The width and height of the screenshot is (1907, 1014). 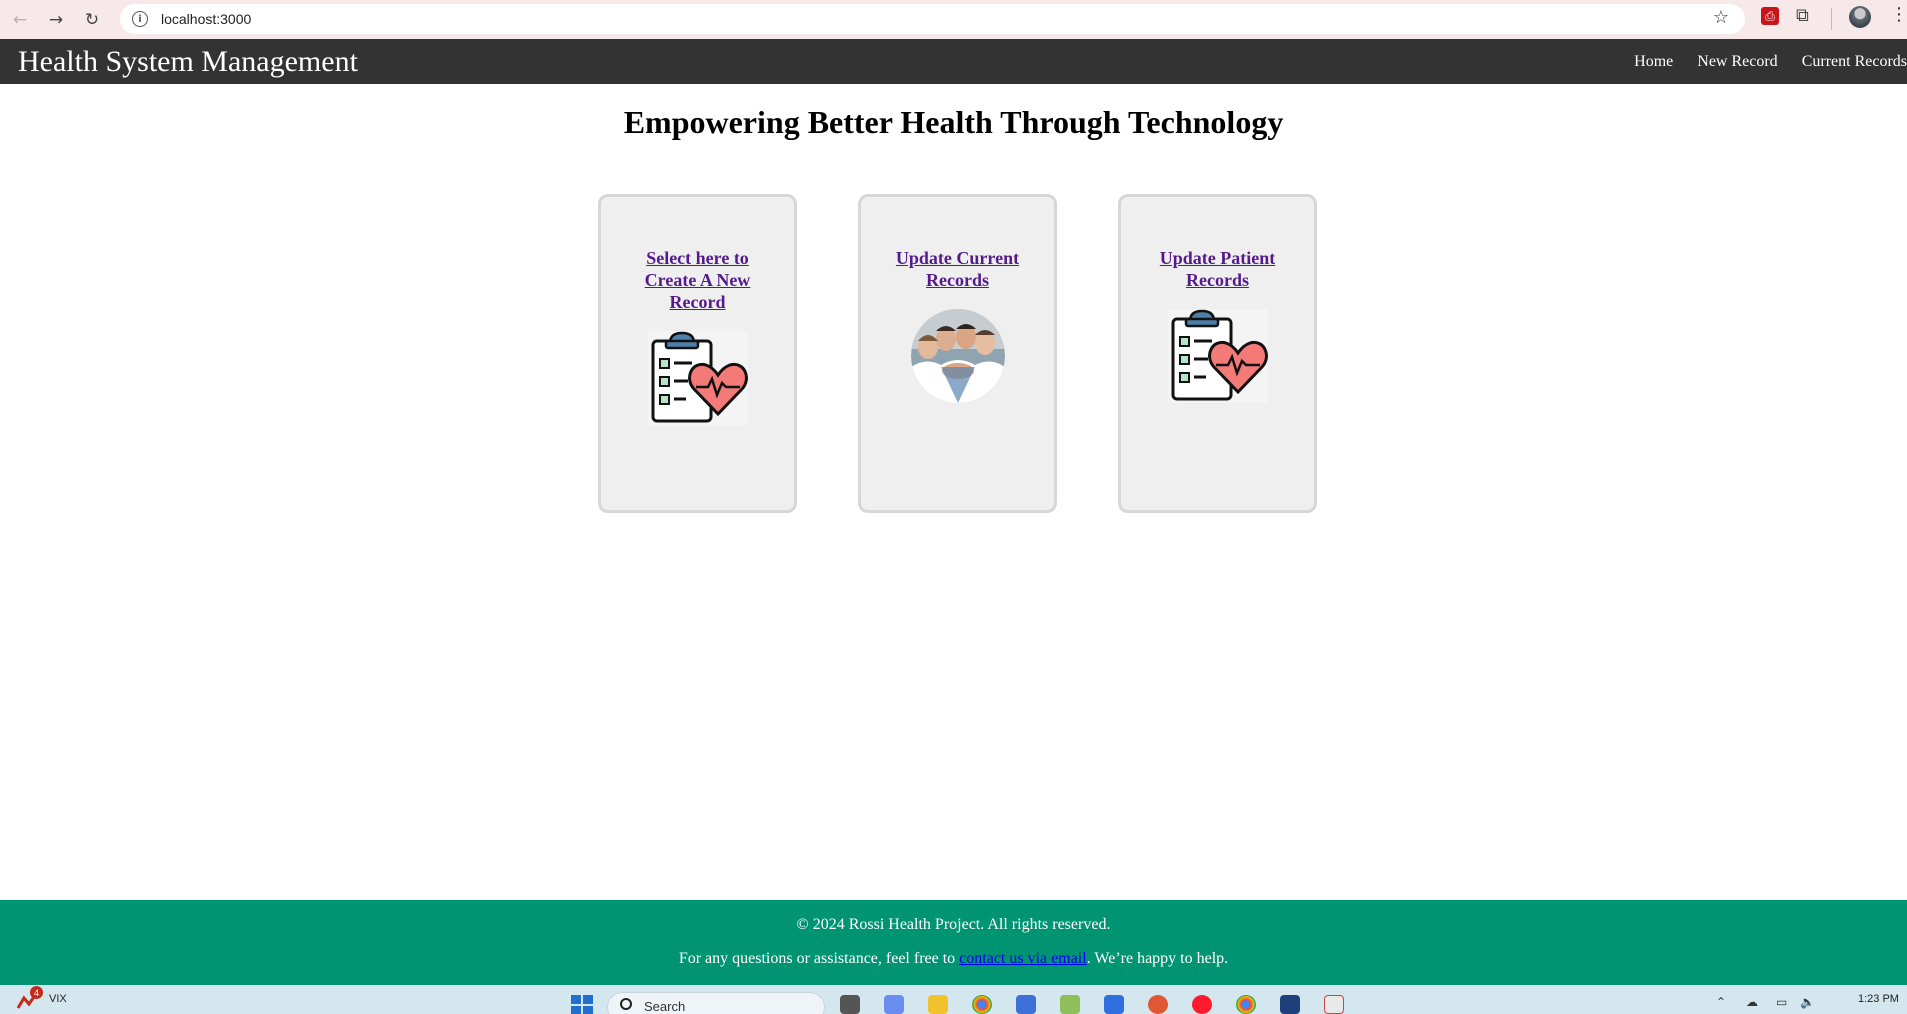 What do you see at coordinates (1878, 999) in the screenshot?
I see `clock-time: 1:23 PM` at bounding box center [1878, 999].